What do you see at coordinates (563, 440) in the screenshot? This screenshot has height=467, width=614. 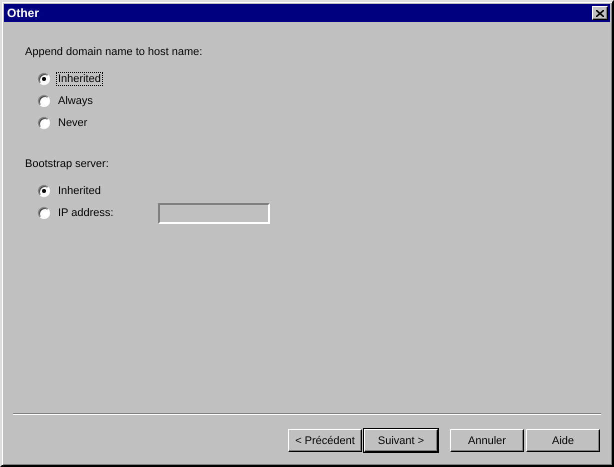 I see `dialog-button: Aide` at bounding box center [563, 440].